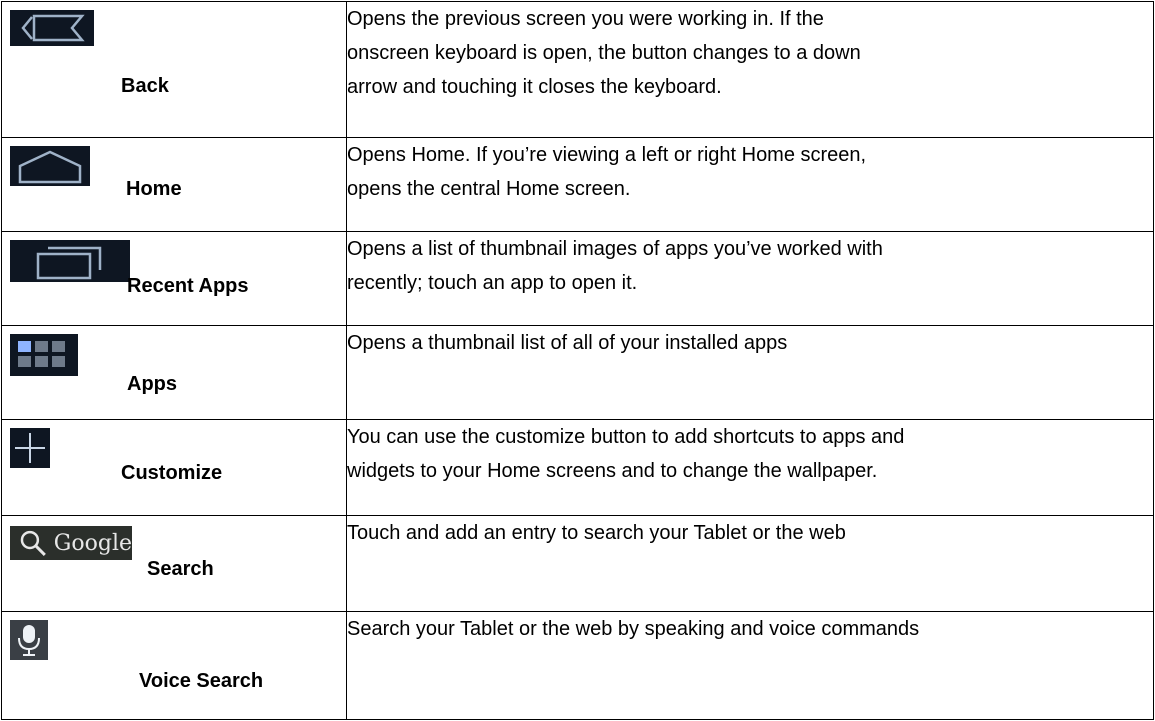  I want to click on button-label: Back, so click(145, 86).